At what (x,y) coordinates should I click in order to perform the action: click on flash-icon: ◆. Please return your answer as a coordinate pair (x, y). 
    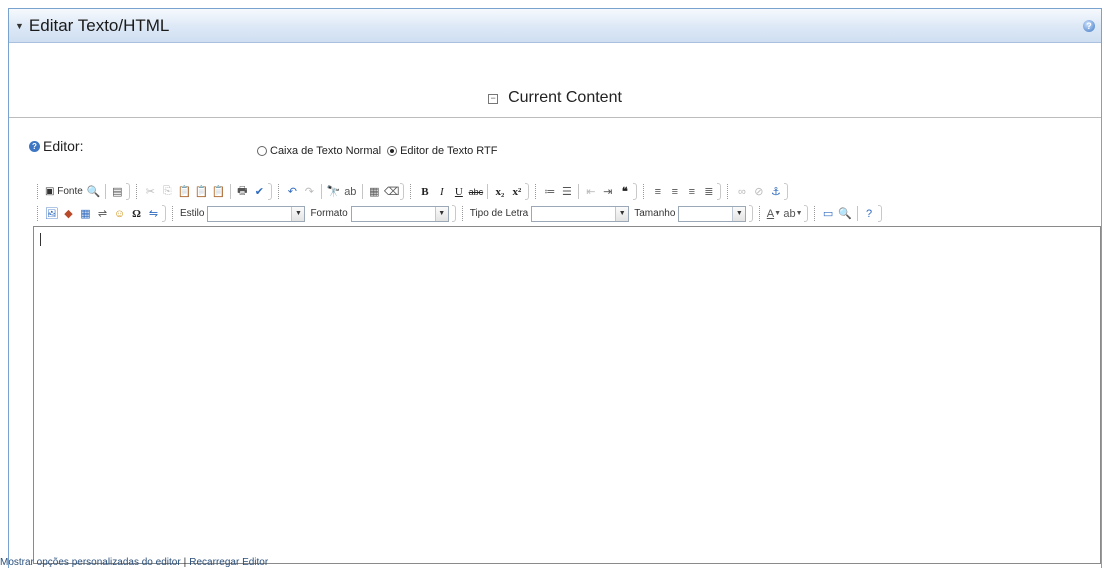
    Looking at the image, I should click on (68, 213).